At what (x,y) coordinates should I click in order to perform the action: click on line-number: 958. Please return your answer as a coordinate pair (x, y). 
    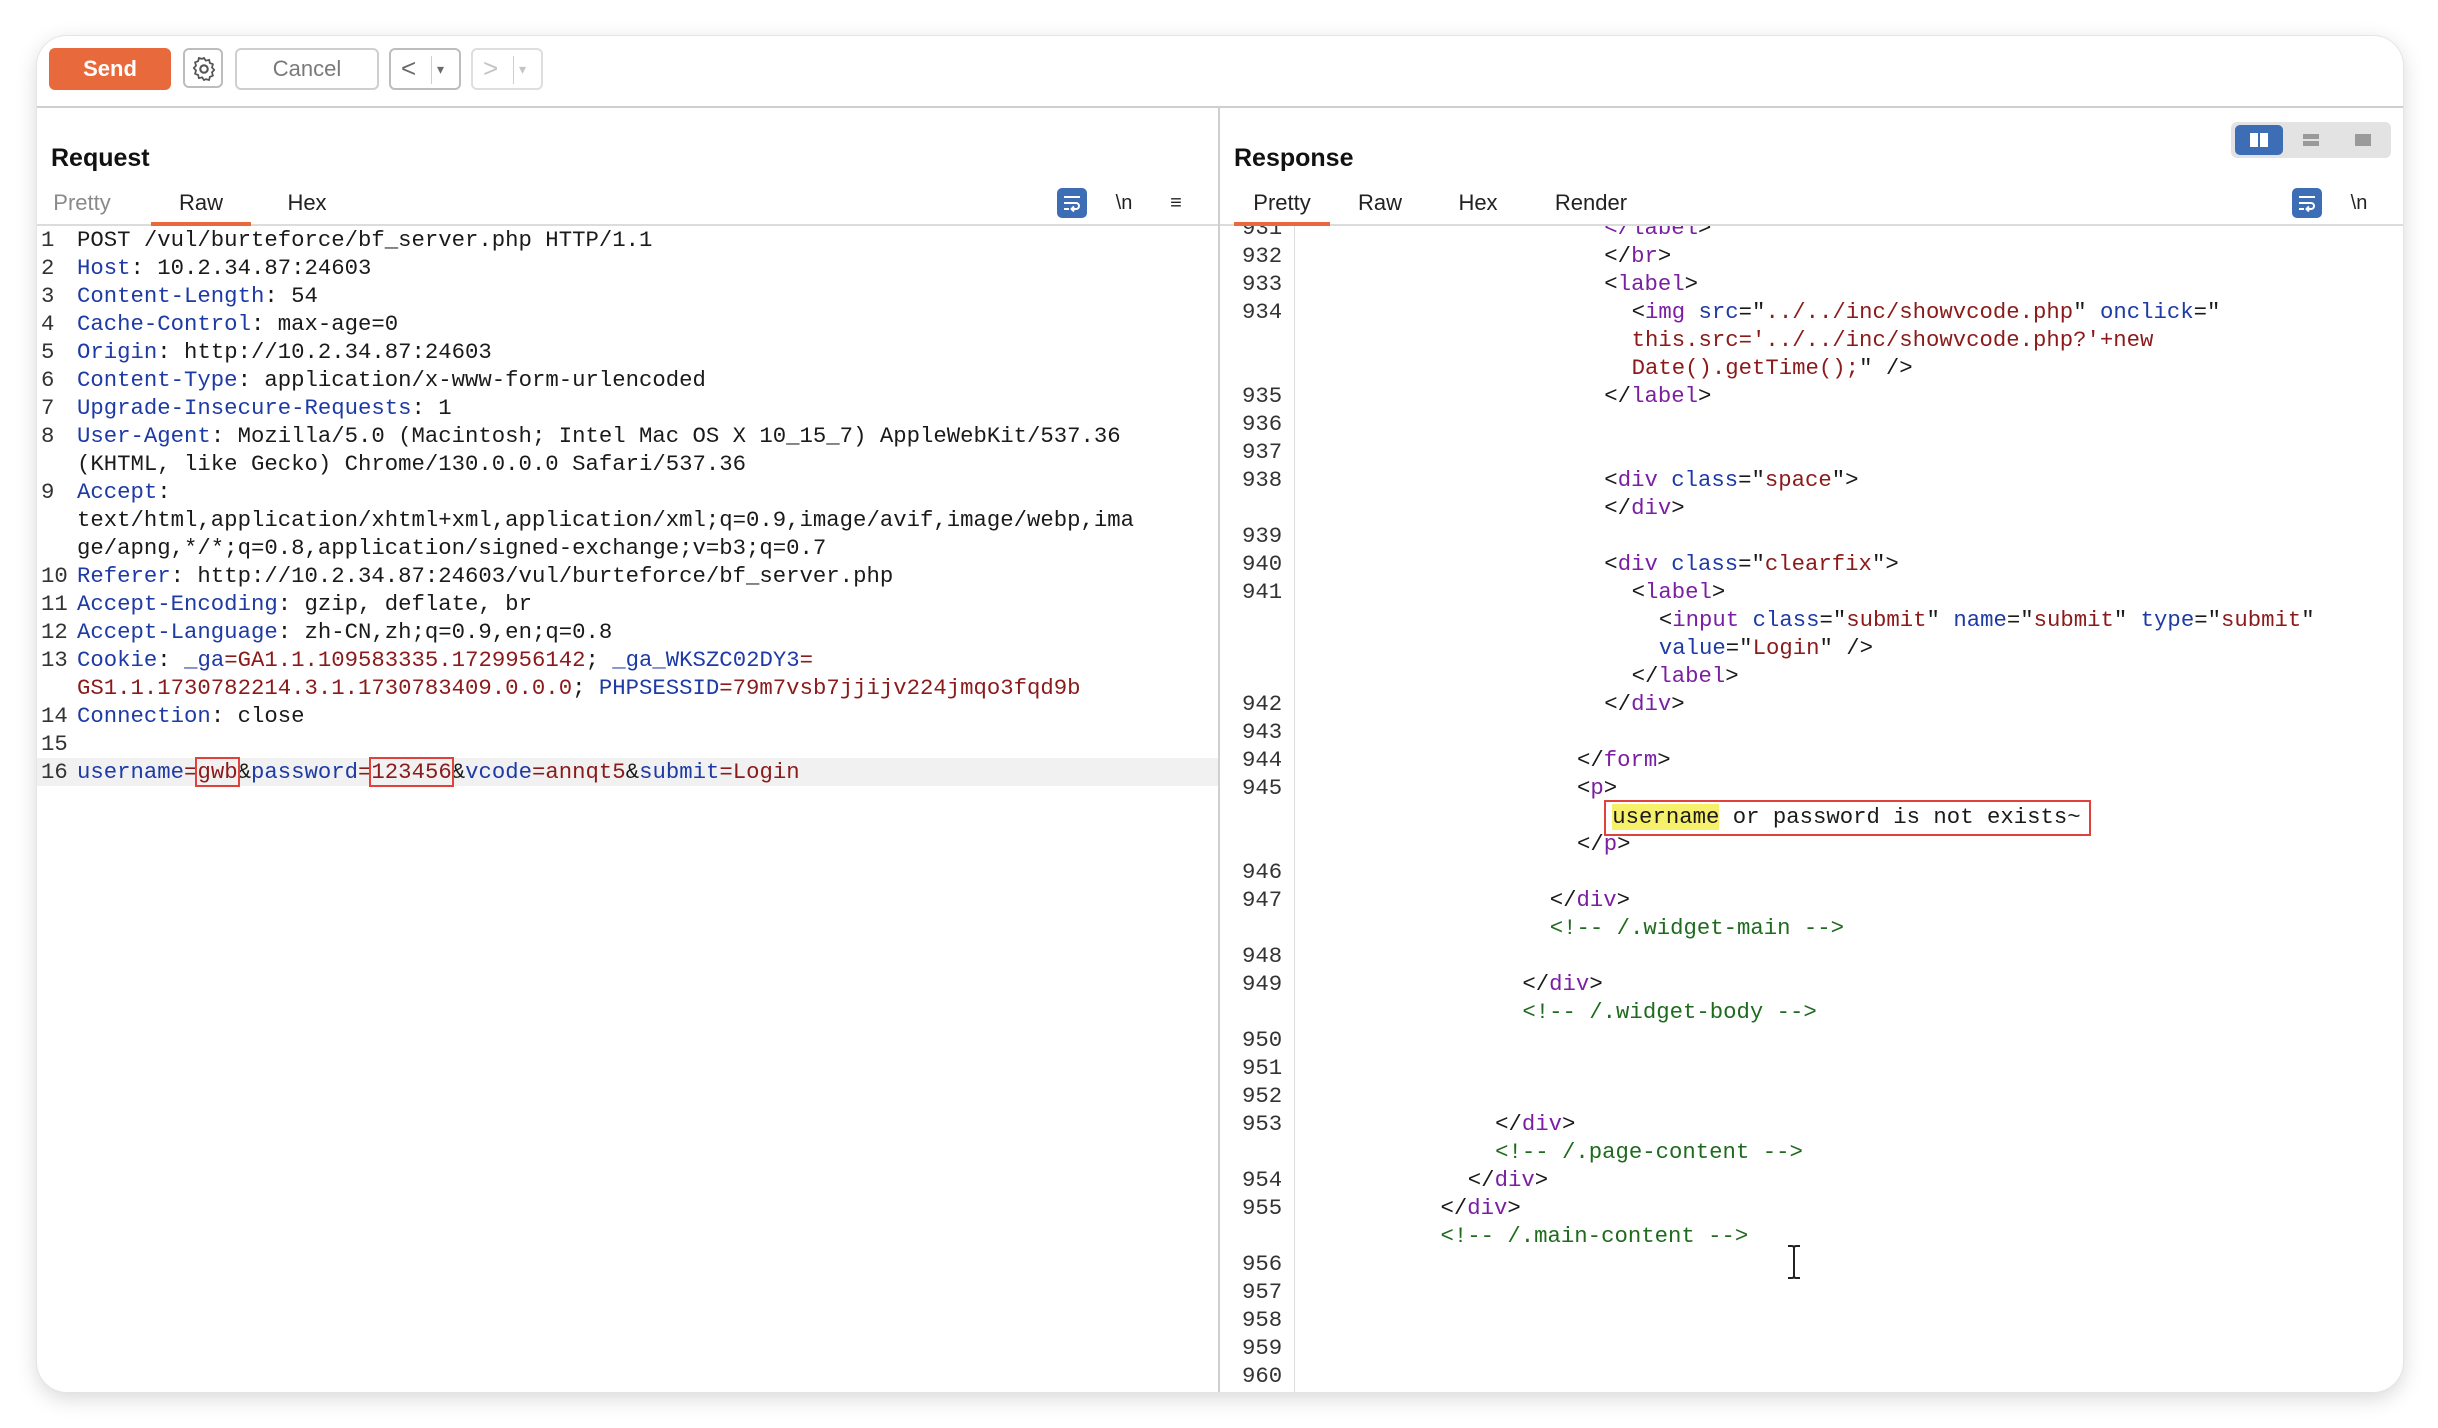
    Looking at the image, I should click on (1262, 1320).